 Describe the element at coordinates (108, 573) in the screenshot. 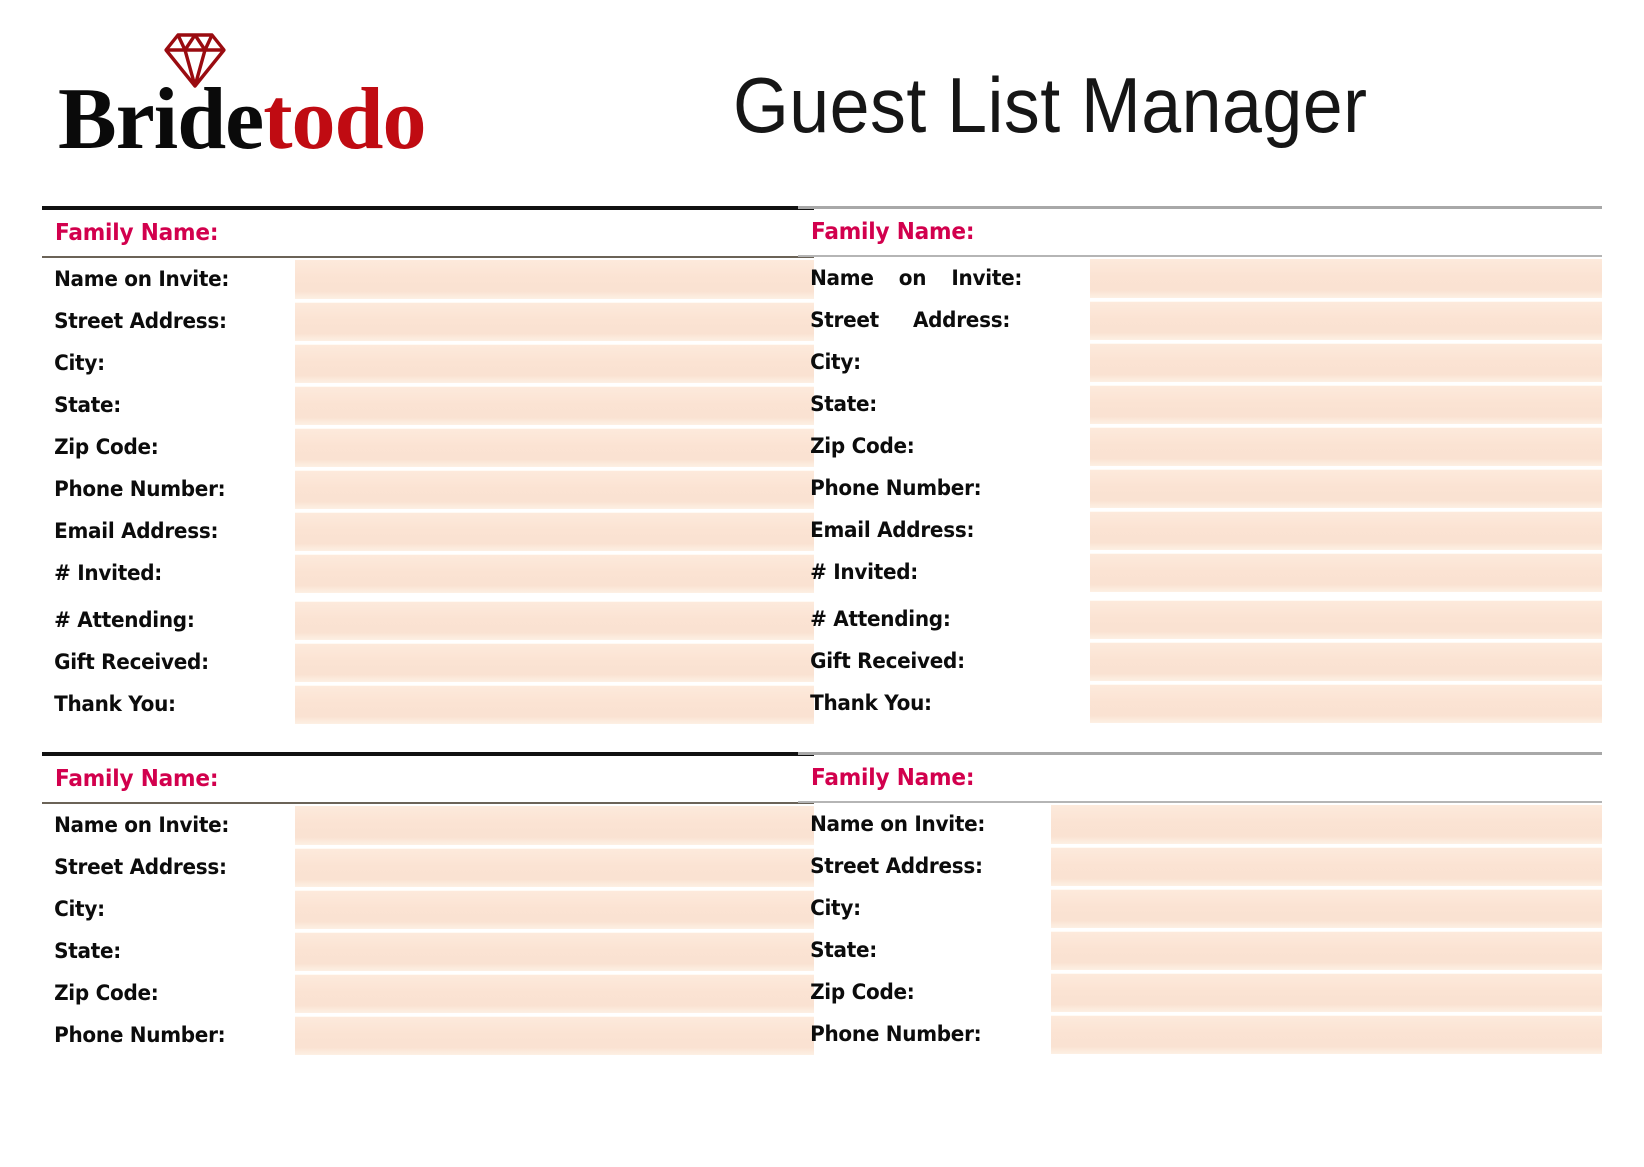

I see `field-label-num-invited: # Invited:` at that location.